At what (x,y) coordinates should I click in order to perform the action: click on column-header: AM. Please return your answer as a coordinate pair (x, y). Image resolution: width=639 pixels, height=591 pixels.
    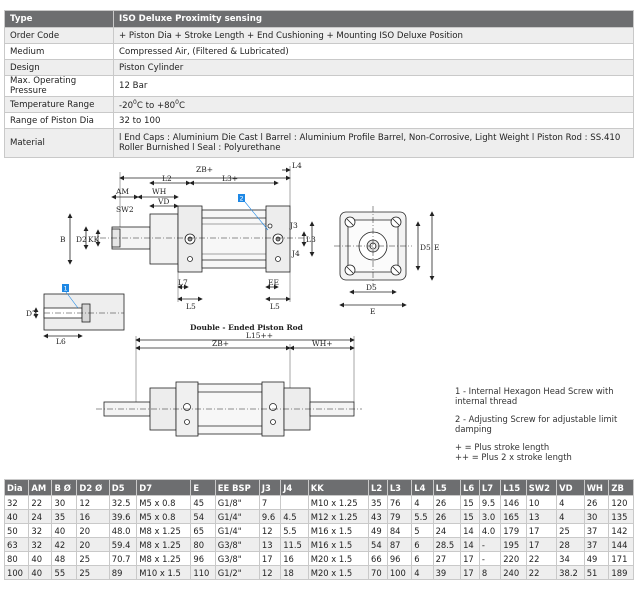
    Looking at the image, I should click on (40, 487).